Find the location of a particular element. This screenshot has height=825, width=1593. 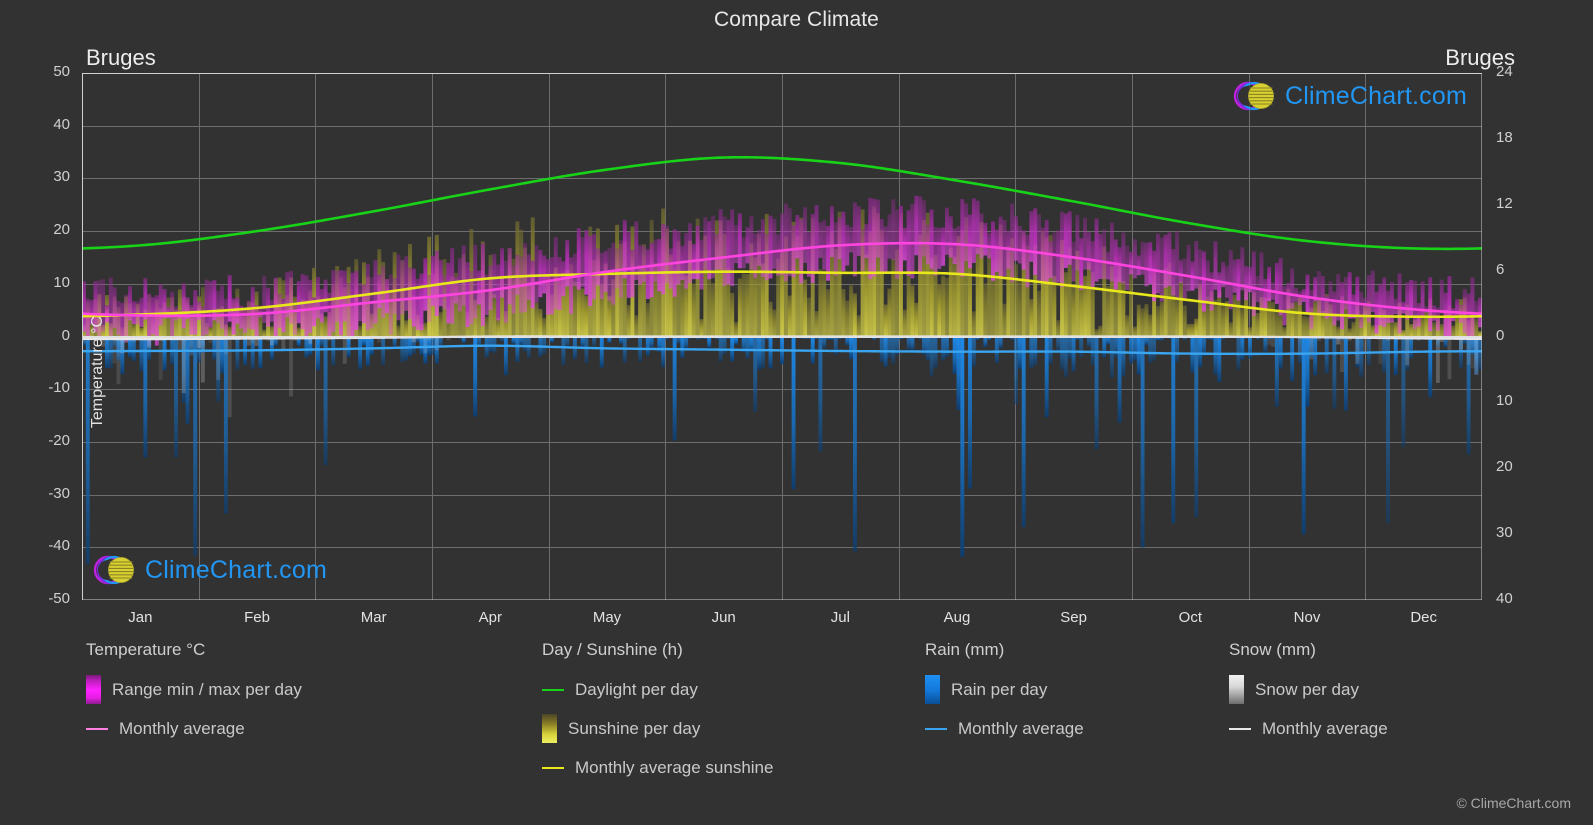

x-tick-month: Feb is located at coordinates (257, 617).